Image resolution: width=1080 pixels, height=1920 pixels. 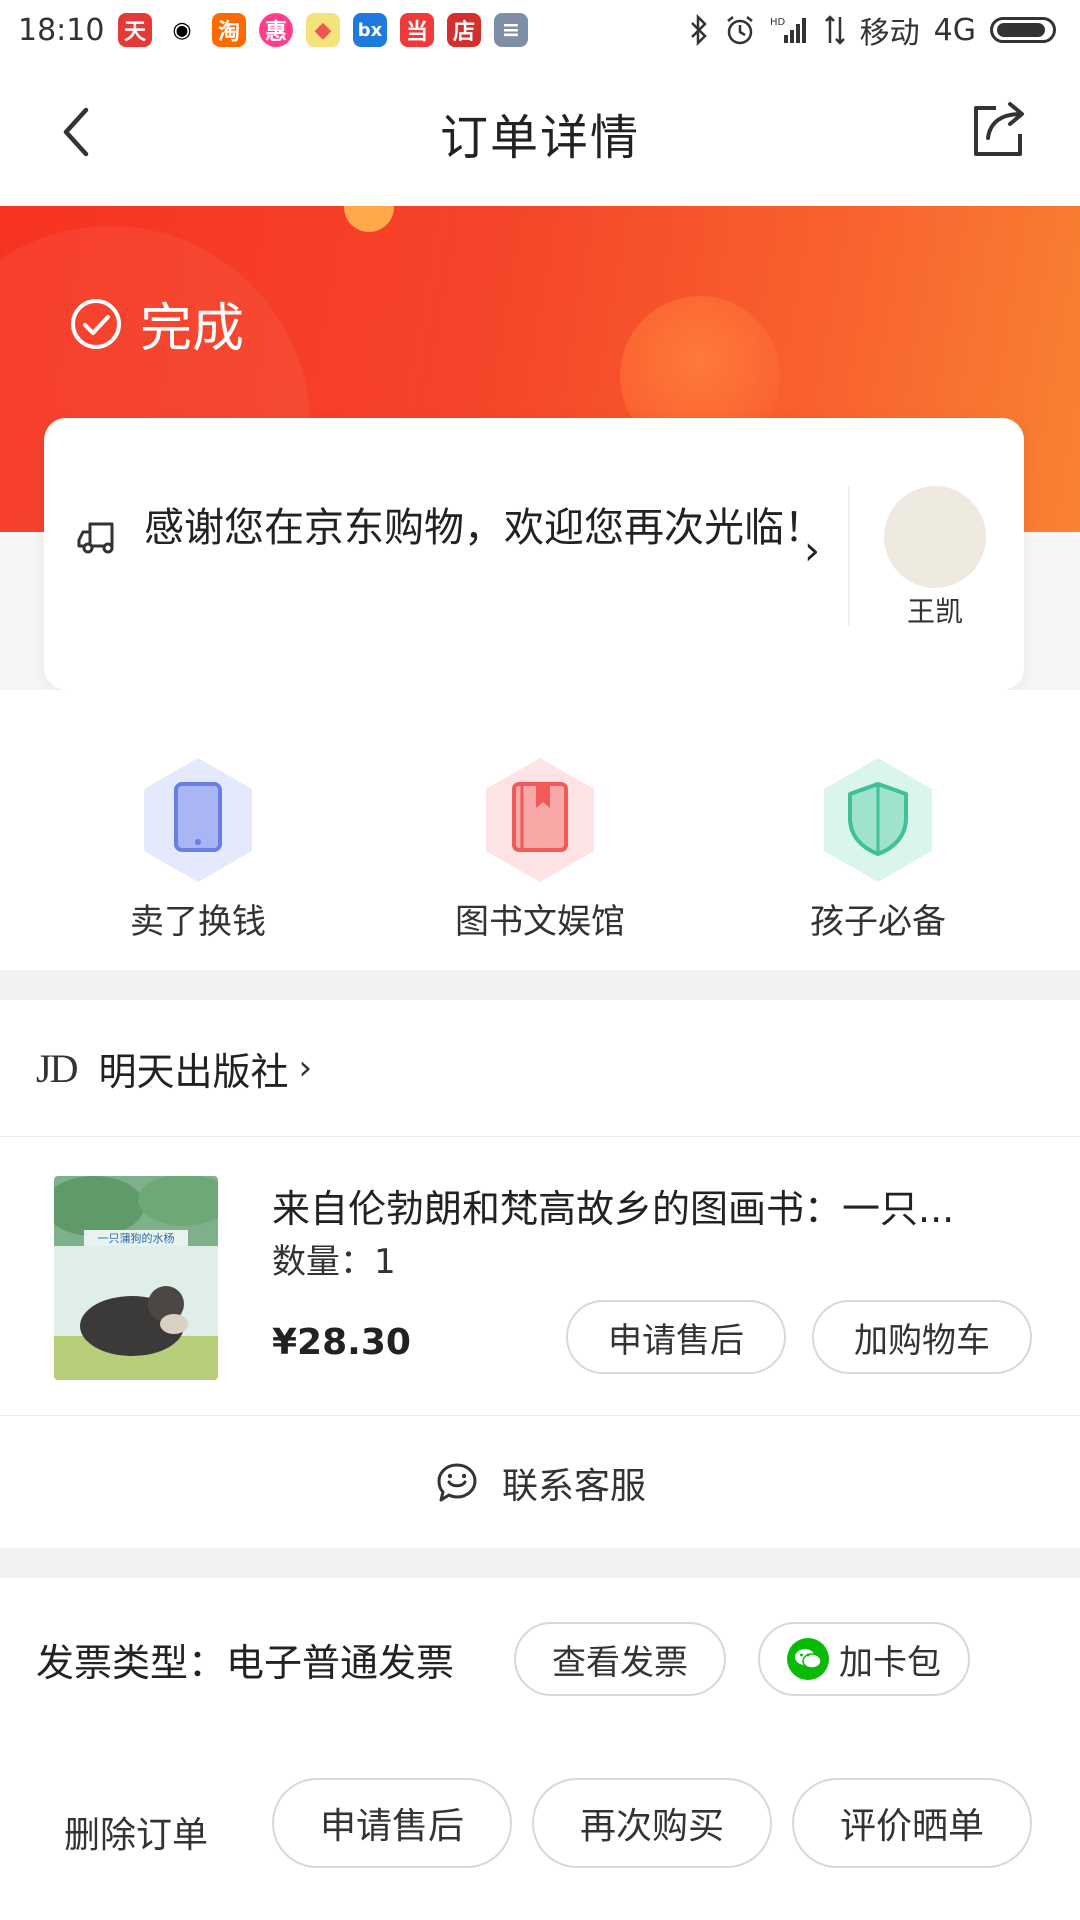 I want to click on add-to-card-wallet-label: 加卡包, so click(x=890, y=1662).